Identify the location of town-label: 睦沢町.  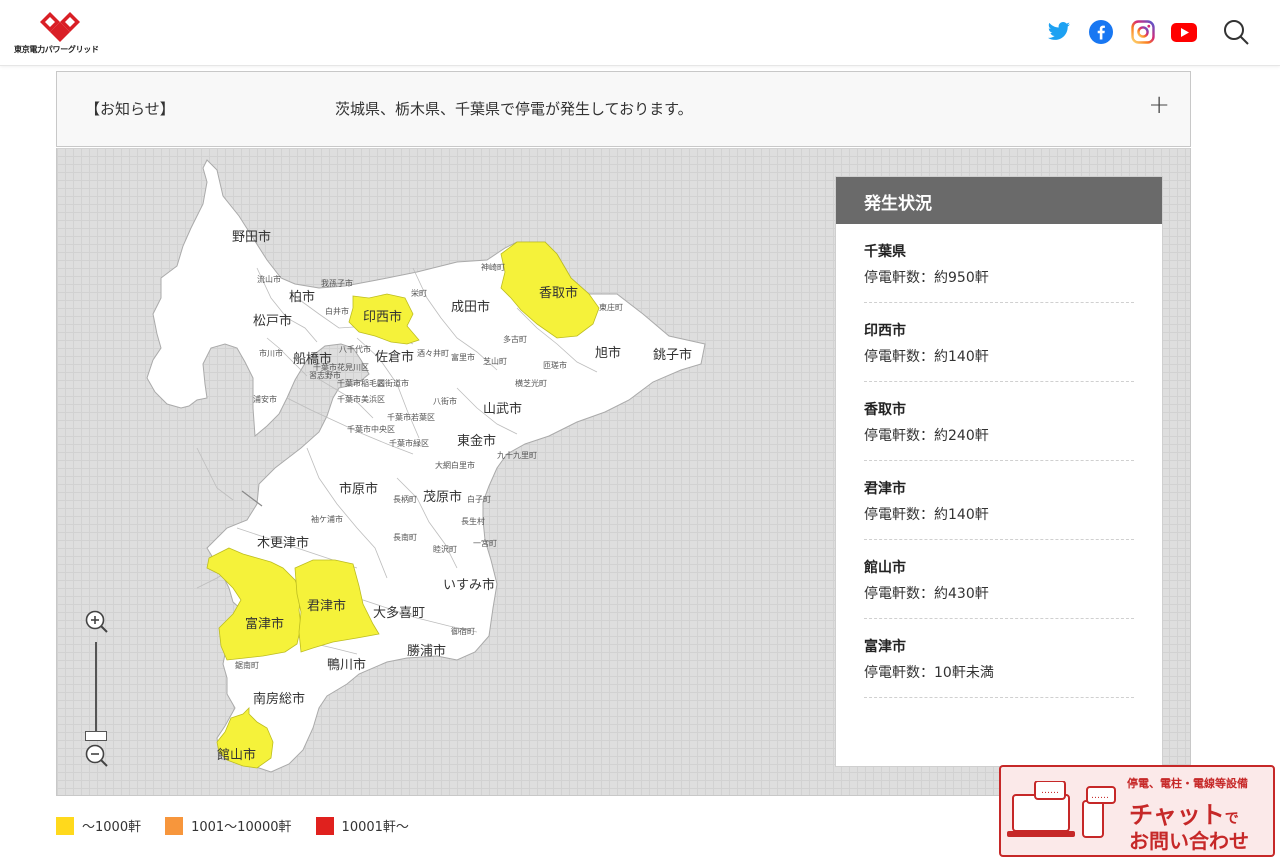
(445, 549).